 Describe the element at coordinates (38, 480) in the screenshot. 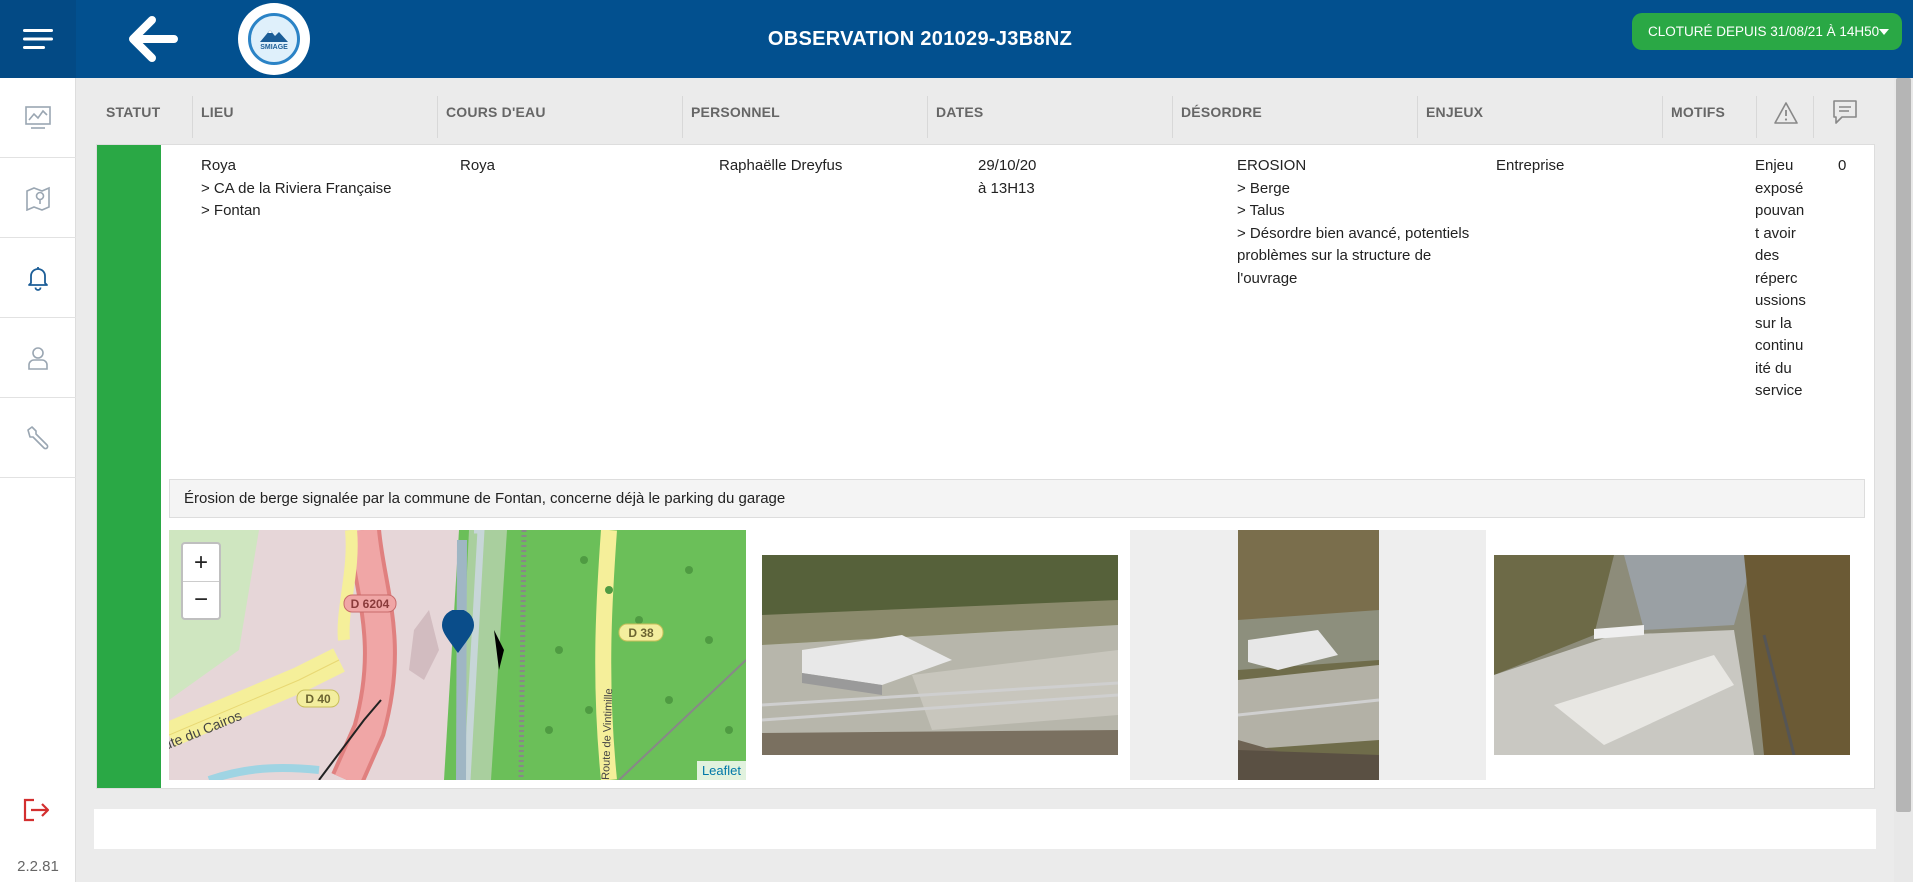

I see `sidebar: 2.2.81` at that location.